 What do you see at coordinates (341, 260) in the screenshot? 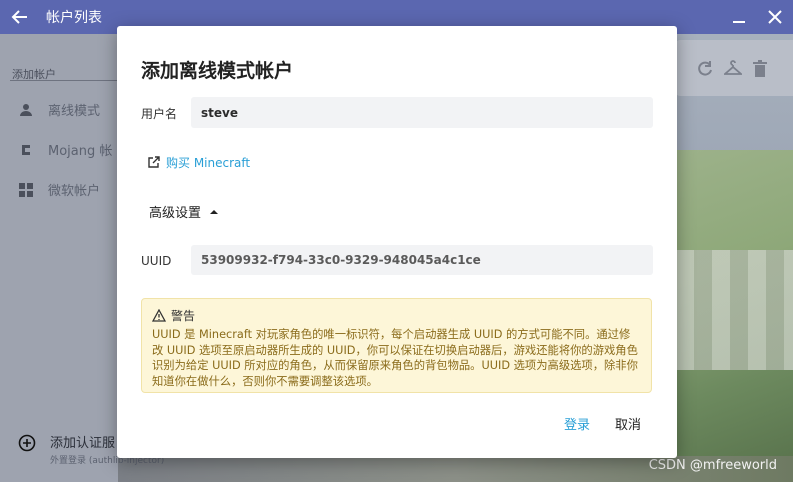
I see `uuid-value: 53909932-f794-33c0-9329-948045a4c1ce` at bounding box center [341, 260].